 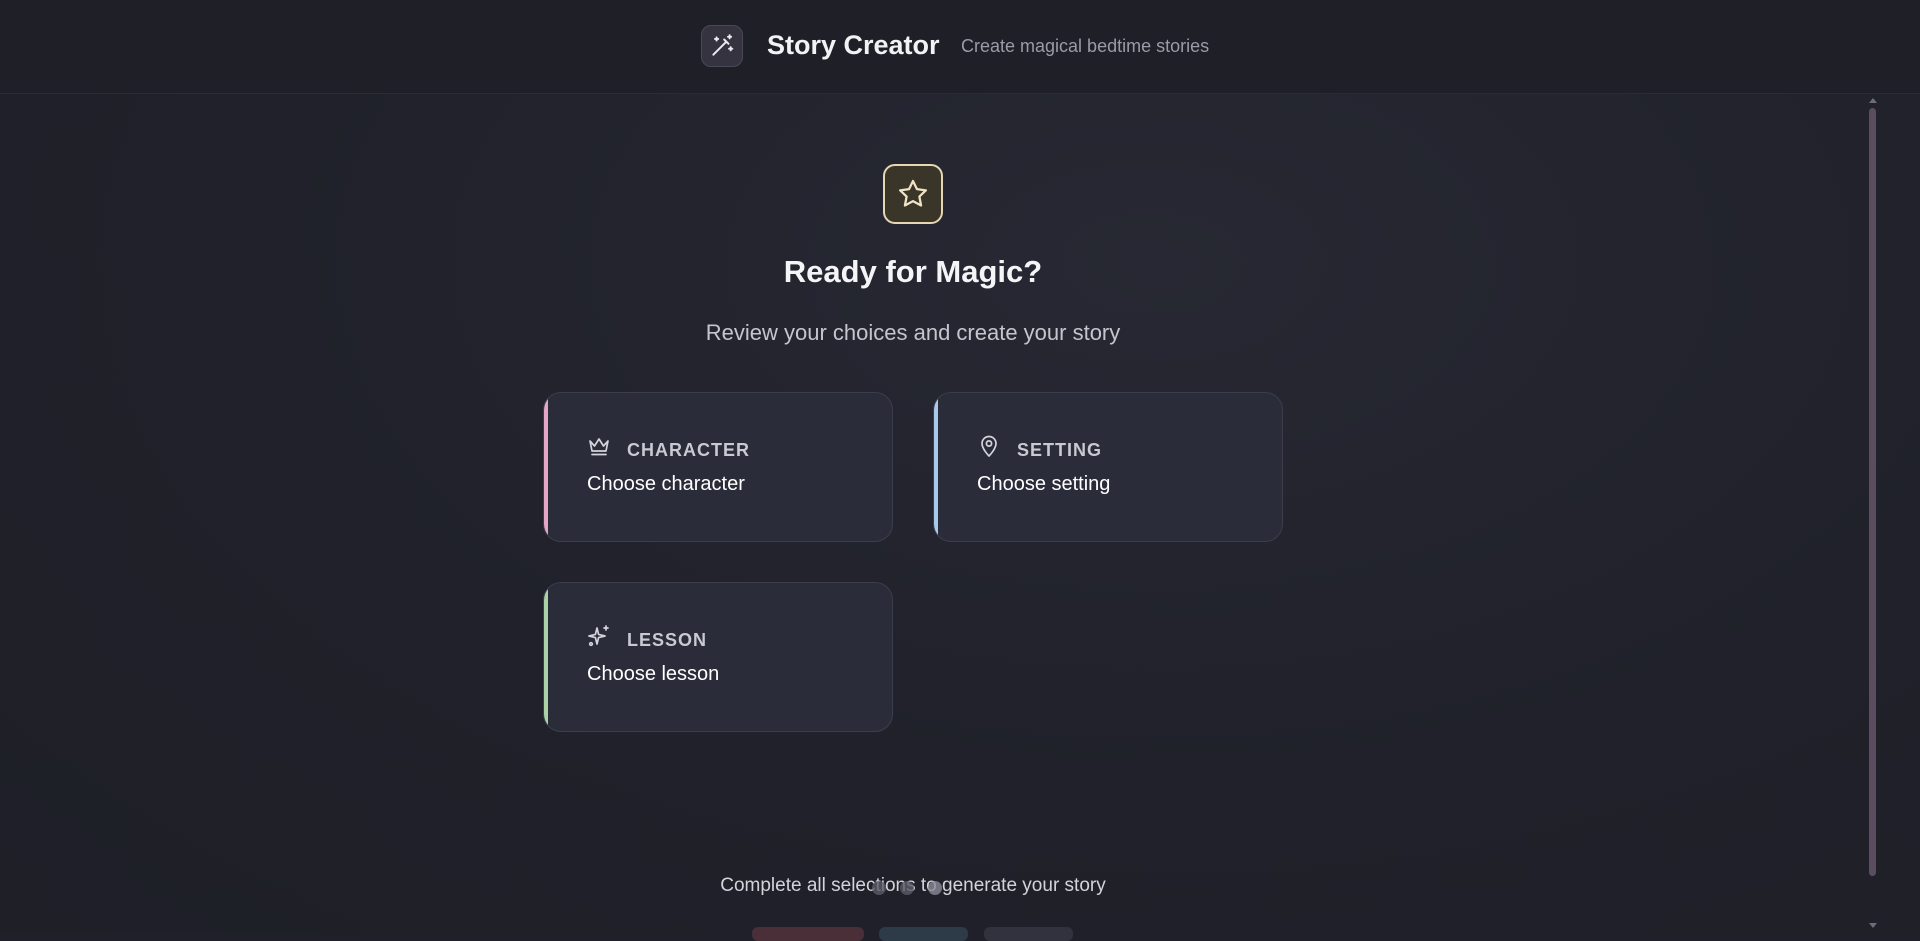 I want to click on app-title: Story Creator, so click(x=853, y=45).